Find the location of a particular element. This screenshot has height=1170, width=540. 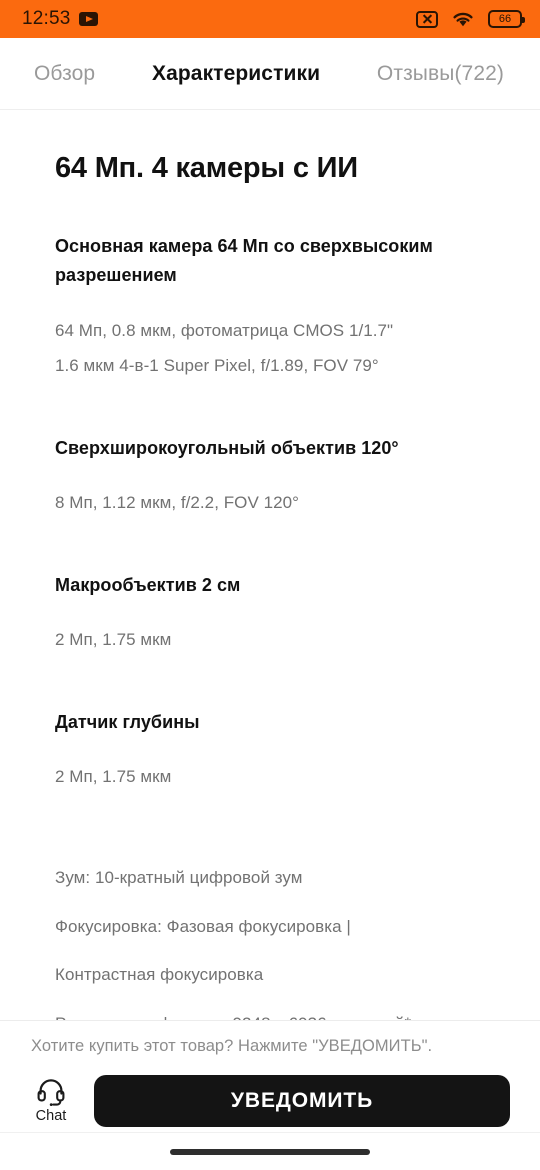

extra-spec-item: Контрастная фокусировка is located at coordinates (159, 975).